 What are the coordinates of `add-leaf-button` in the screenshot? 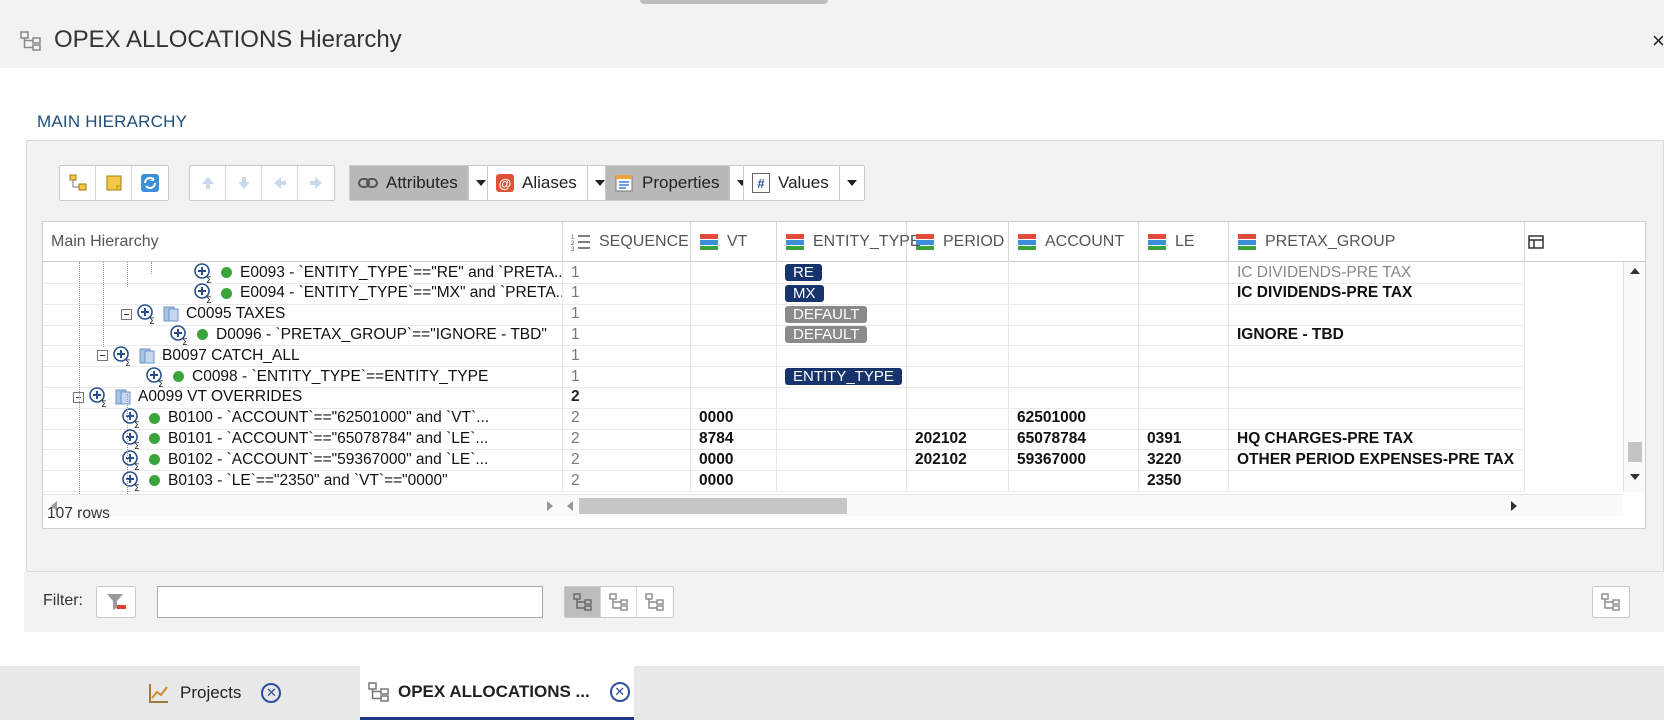 It's located at (114, 183).